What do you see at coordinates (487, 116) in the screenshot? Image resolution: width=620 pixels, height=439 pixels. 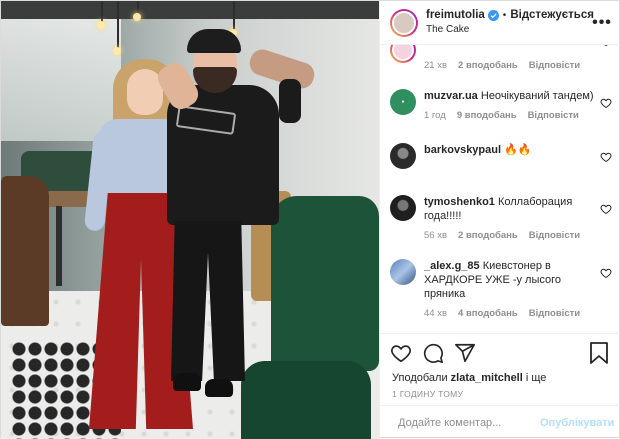 I see `comment-likes: 9 вподобань` at bounding box center [487, 116].